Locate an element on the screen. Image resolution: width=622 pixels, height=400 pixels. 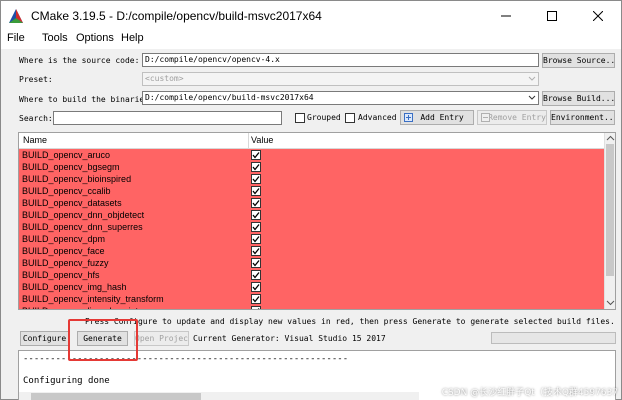
cache-entry-name: BUILD_opencv_hfs is located at coordinates (61, 275).